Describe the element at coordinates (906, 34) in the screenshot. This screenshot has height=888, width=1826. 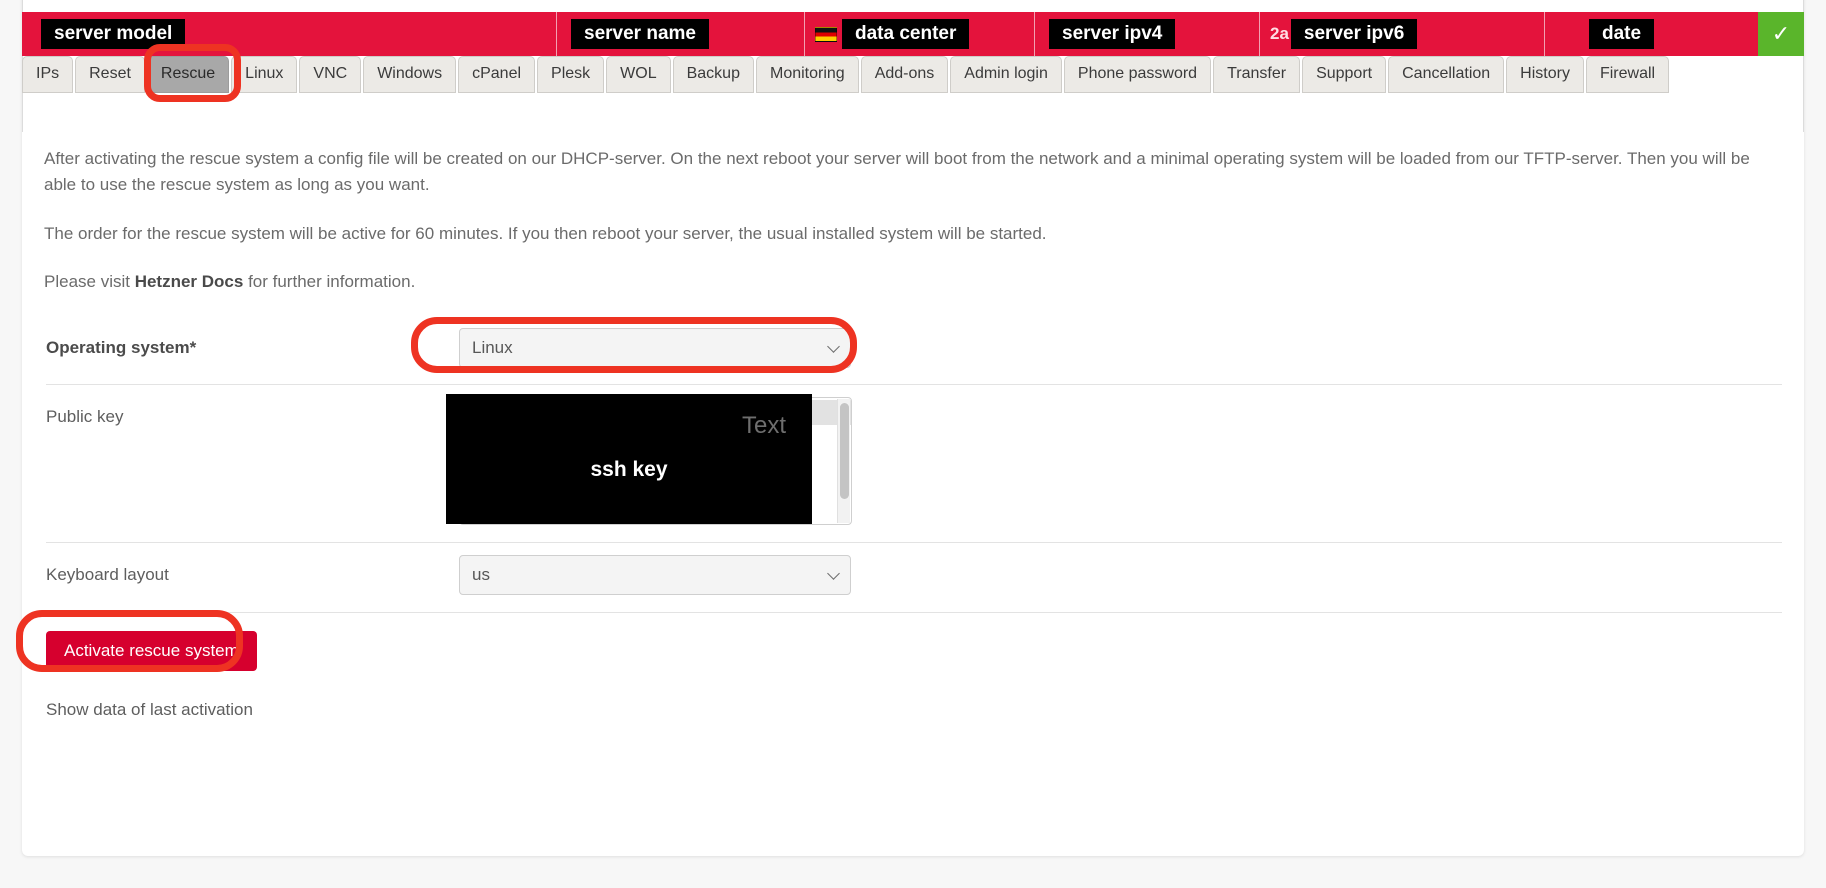
I see `data-center-redaction: data center` at that location.